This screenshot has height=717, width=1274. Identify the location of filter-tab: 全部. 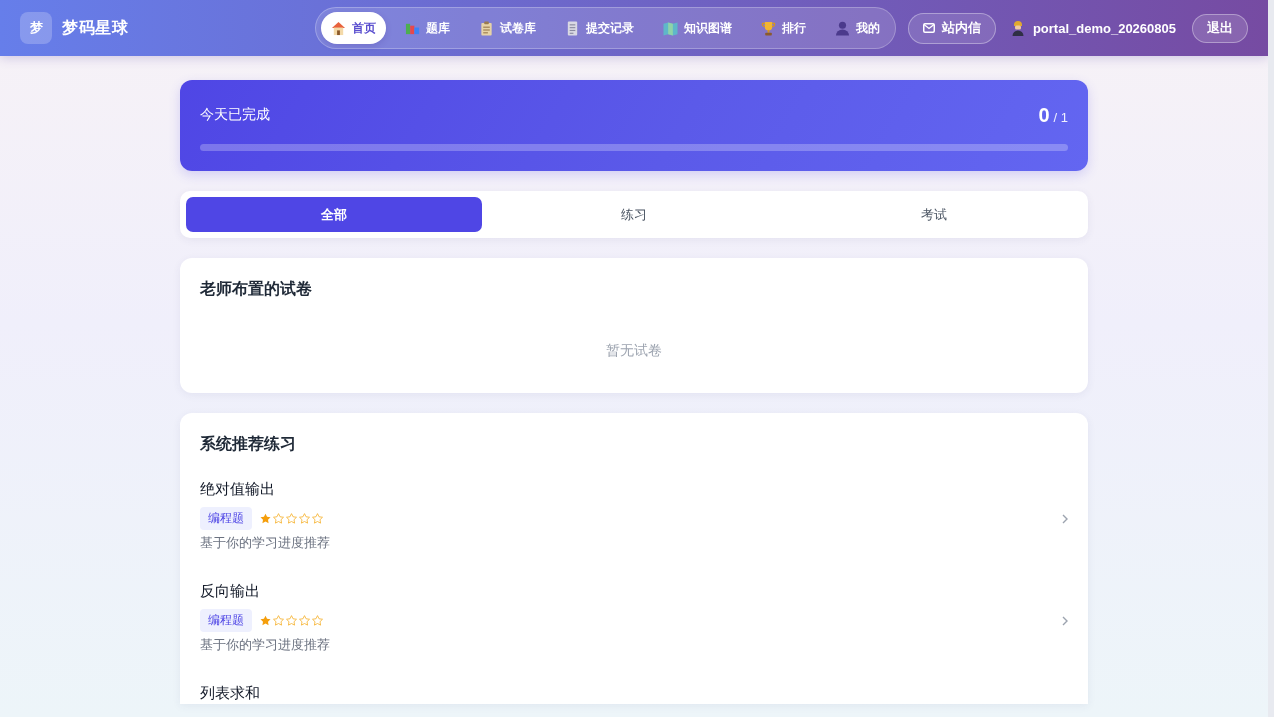
(334, 214).